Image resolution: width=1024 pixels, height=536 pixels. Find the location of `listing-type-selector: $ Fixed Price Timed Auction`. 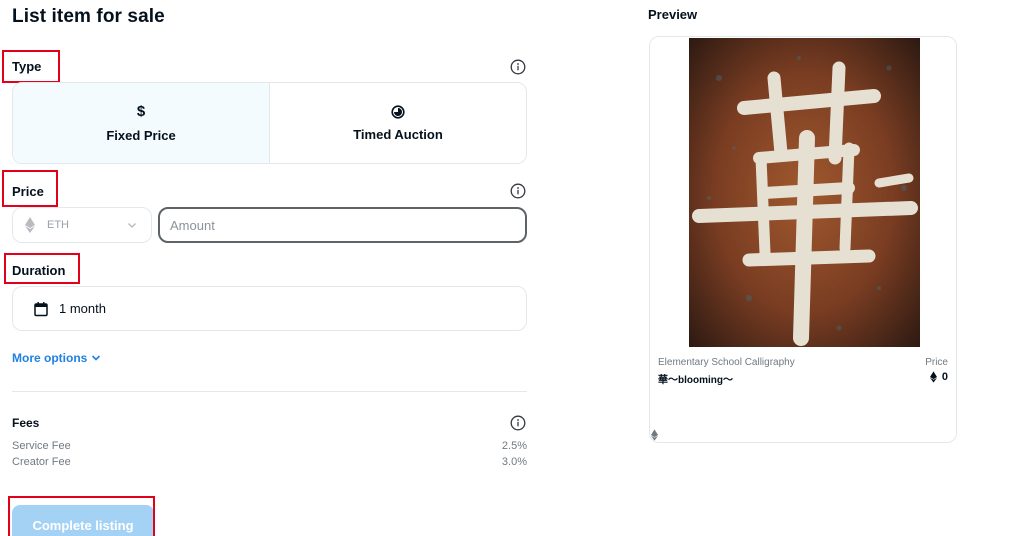

listing-type-selector: $ Fixed Price Timed Auction is located at coordinates (269, 123).